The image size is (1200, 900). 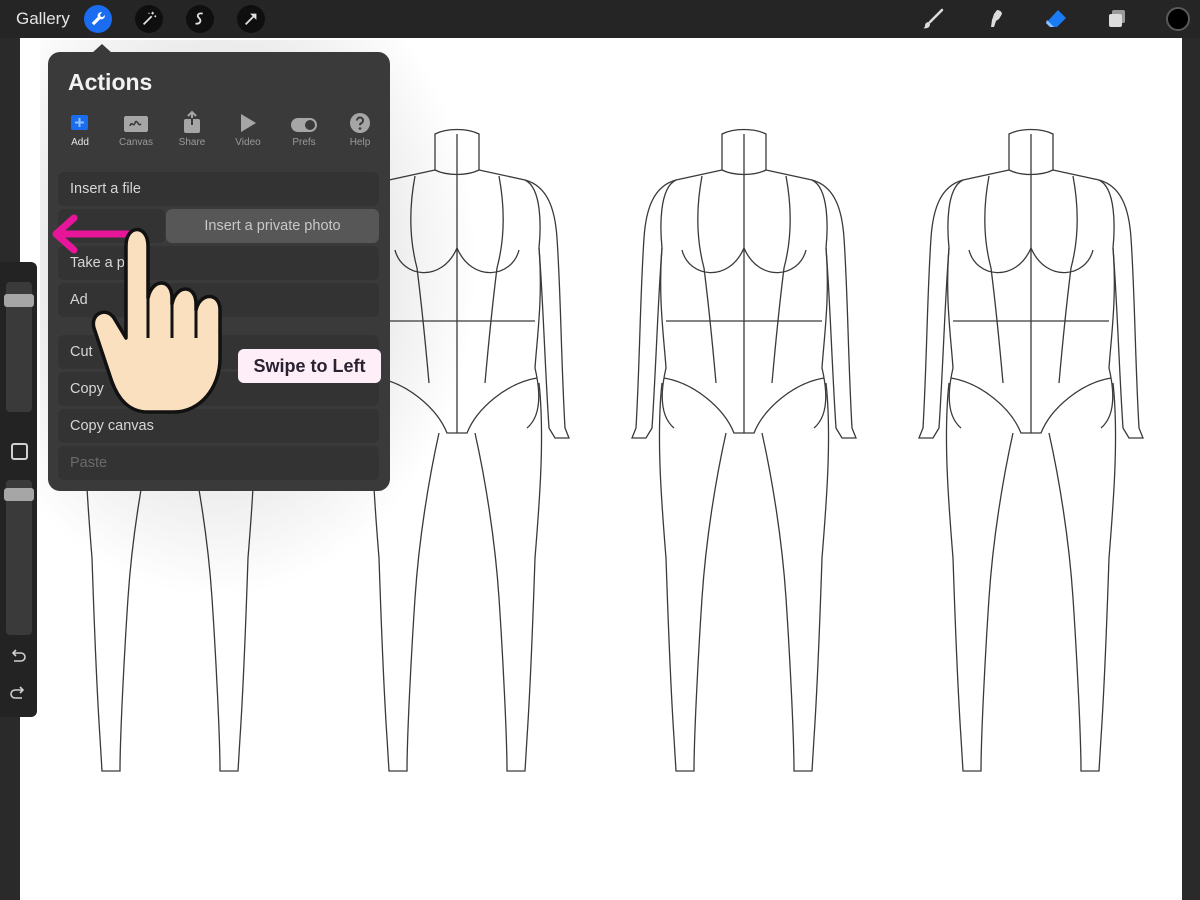 What do you see at coordinates (304, 142) in the screenshot?
I see `tab-label: Prefs` at bounding box center [304, 142].